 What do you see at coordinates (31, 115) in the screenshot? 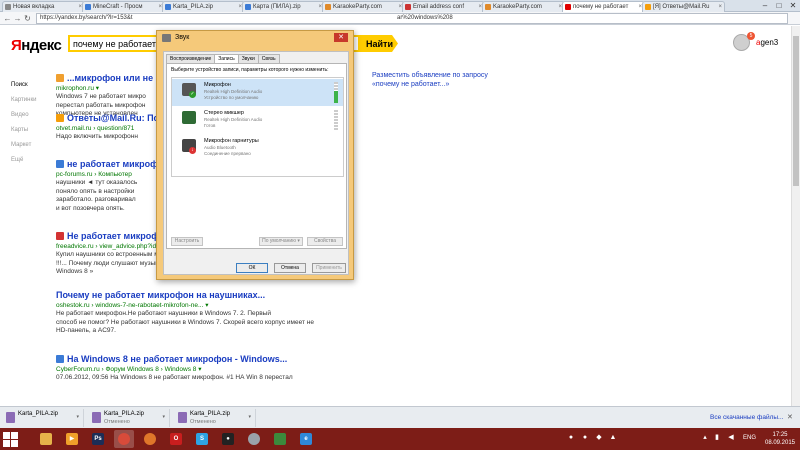
I see `nav-item: Видео` at bounding box center [31, 115].